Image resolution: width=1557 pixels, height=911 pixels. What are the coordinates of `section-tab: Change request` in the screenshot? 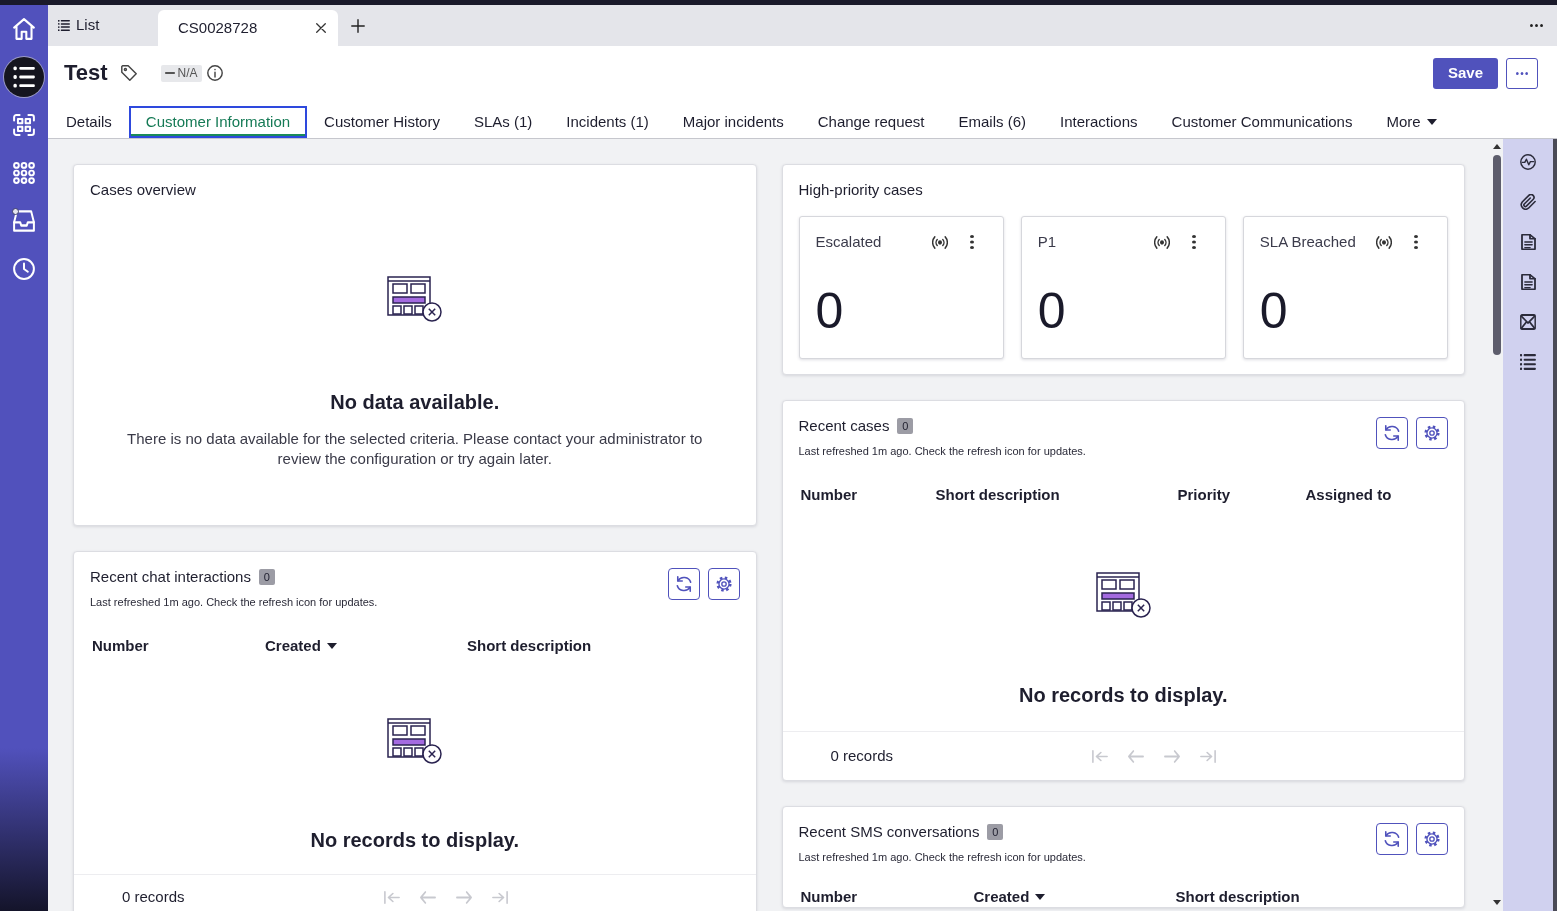 It's located at (871, 122).